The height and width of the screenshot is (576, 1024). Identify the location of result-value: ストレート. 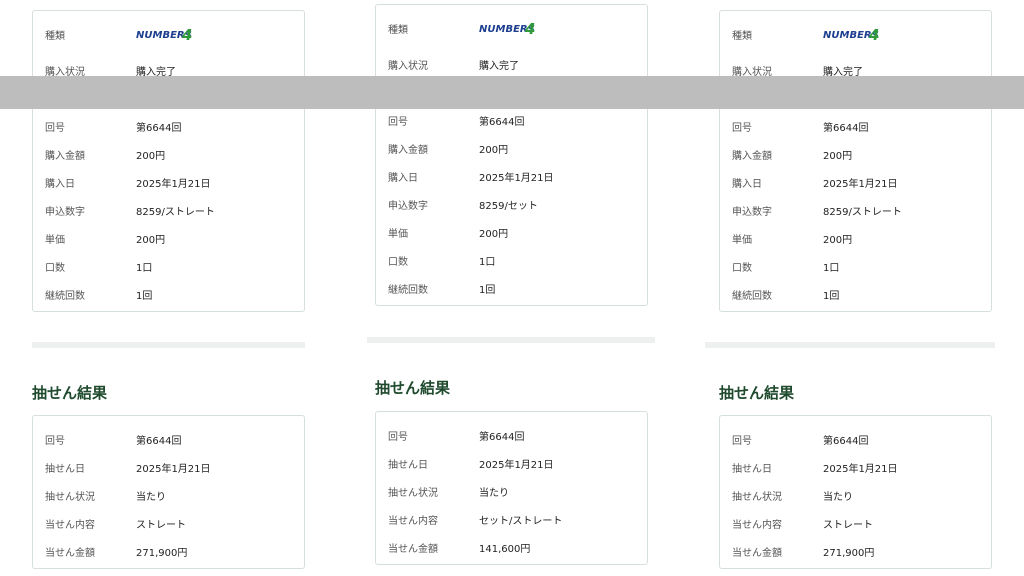
(161, 525).